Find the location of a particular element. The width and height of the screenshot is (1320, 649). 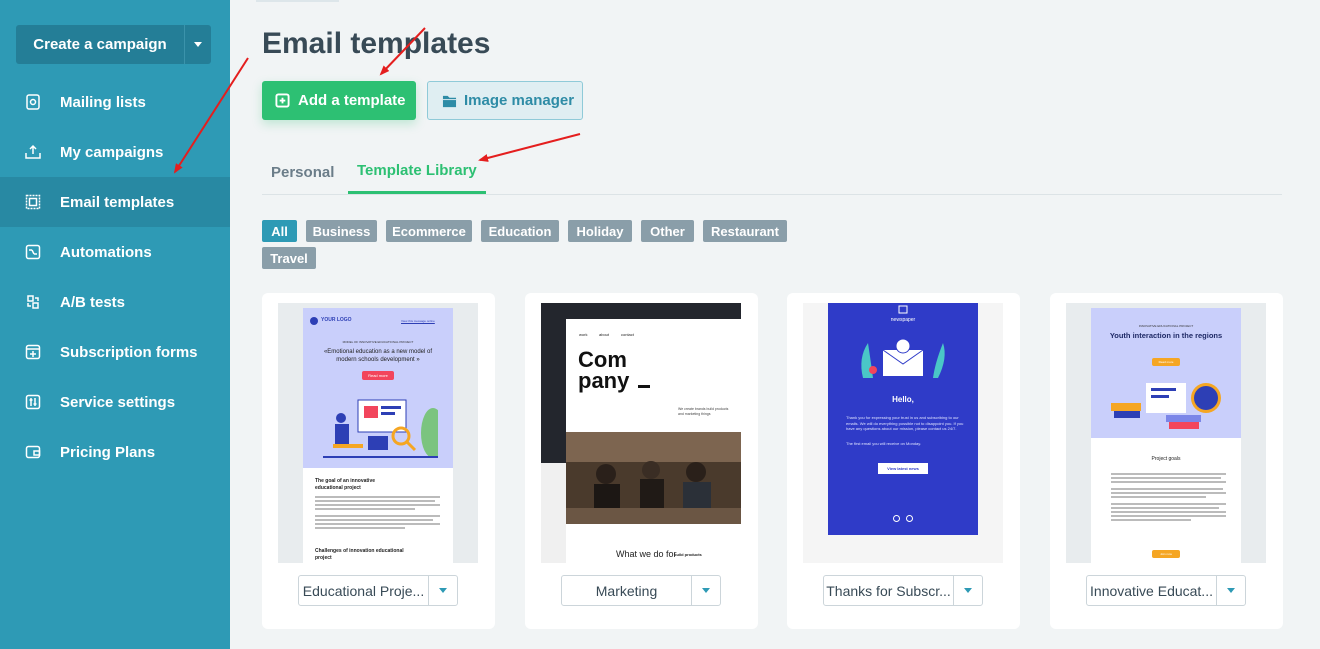

create-campaign-dropdown is located at coordinates (198, 44).